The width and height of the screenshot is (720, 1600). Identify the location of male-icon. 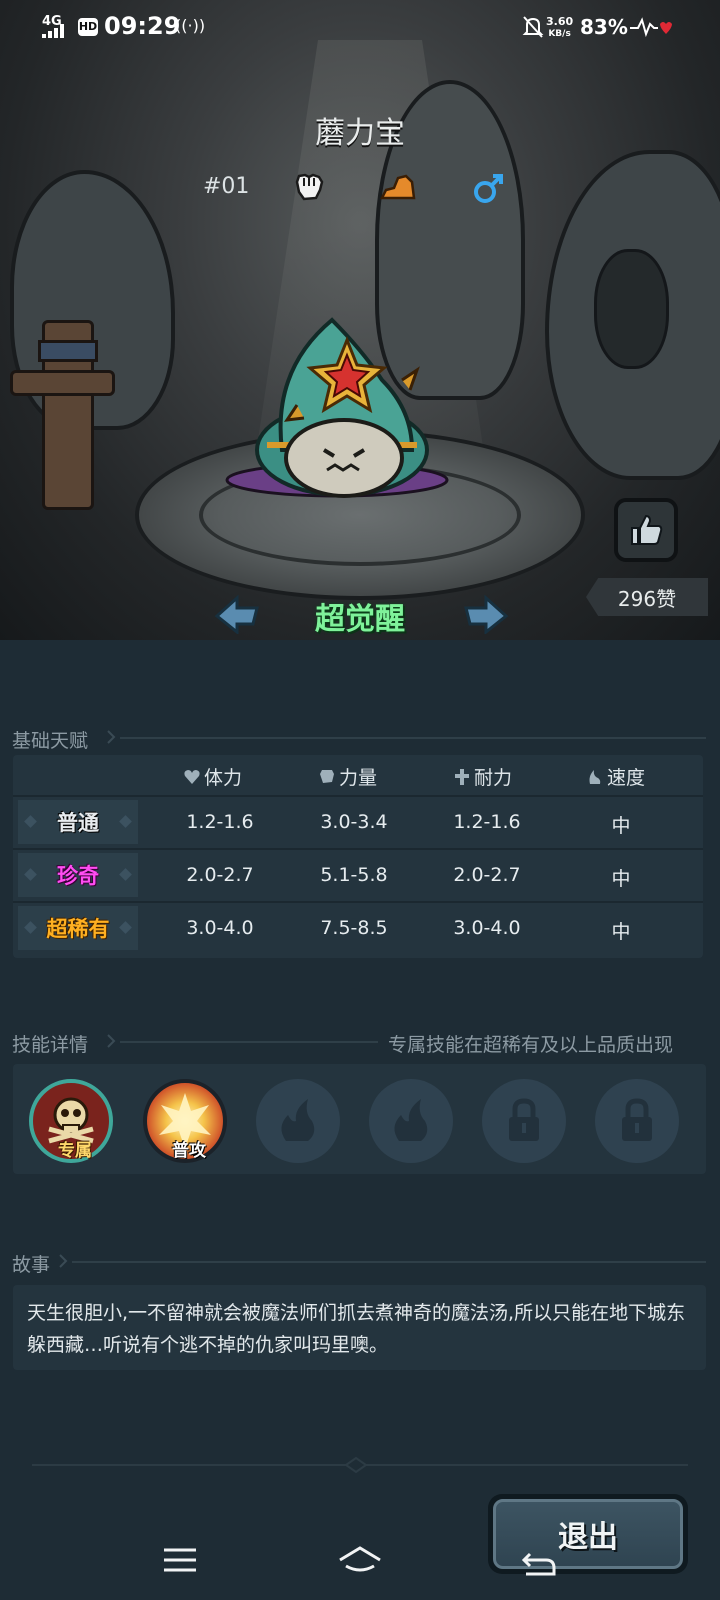
(489, 188).